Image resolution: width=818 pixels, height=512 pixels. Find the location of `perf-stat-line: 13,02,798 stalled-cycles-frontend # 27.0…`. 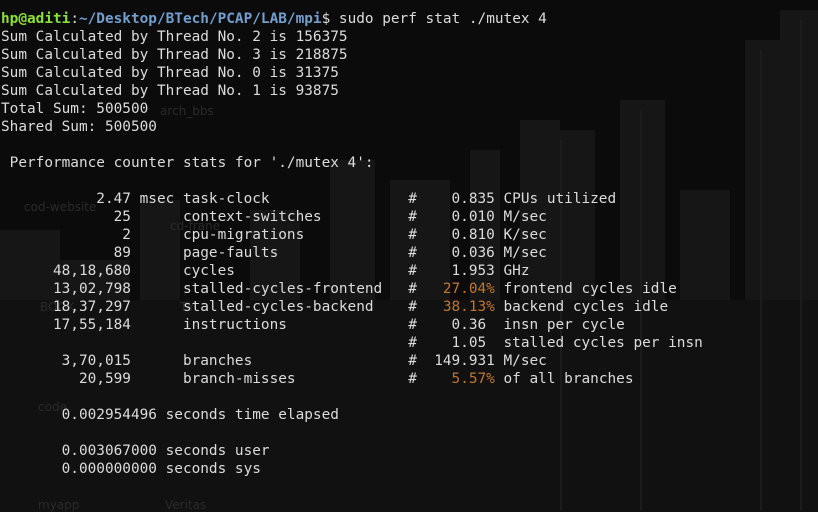

perf-stat-line: 13,02,798 stalled-cycles-frontend # 27.0… is located at coordinates (339, 289).